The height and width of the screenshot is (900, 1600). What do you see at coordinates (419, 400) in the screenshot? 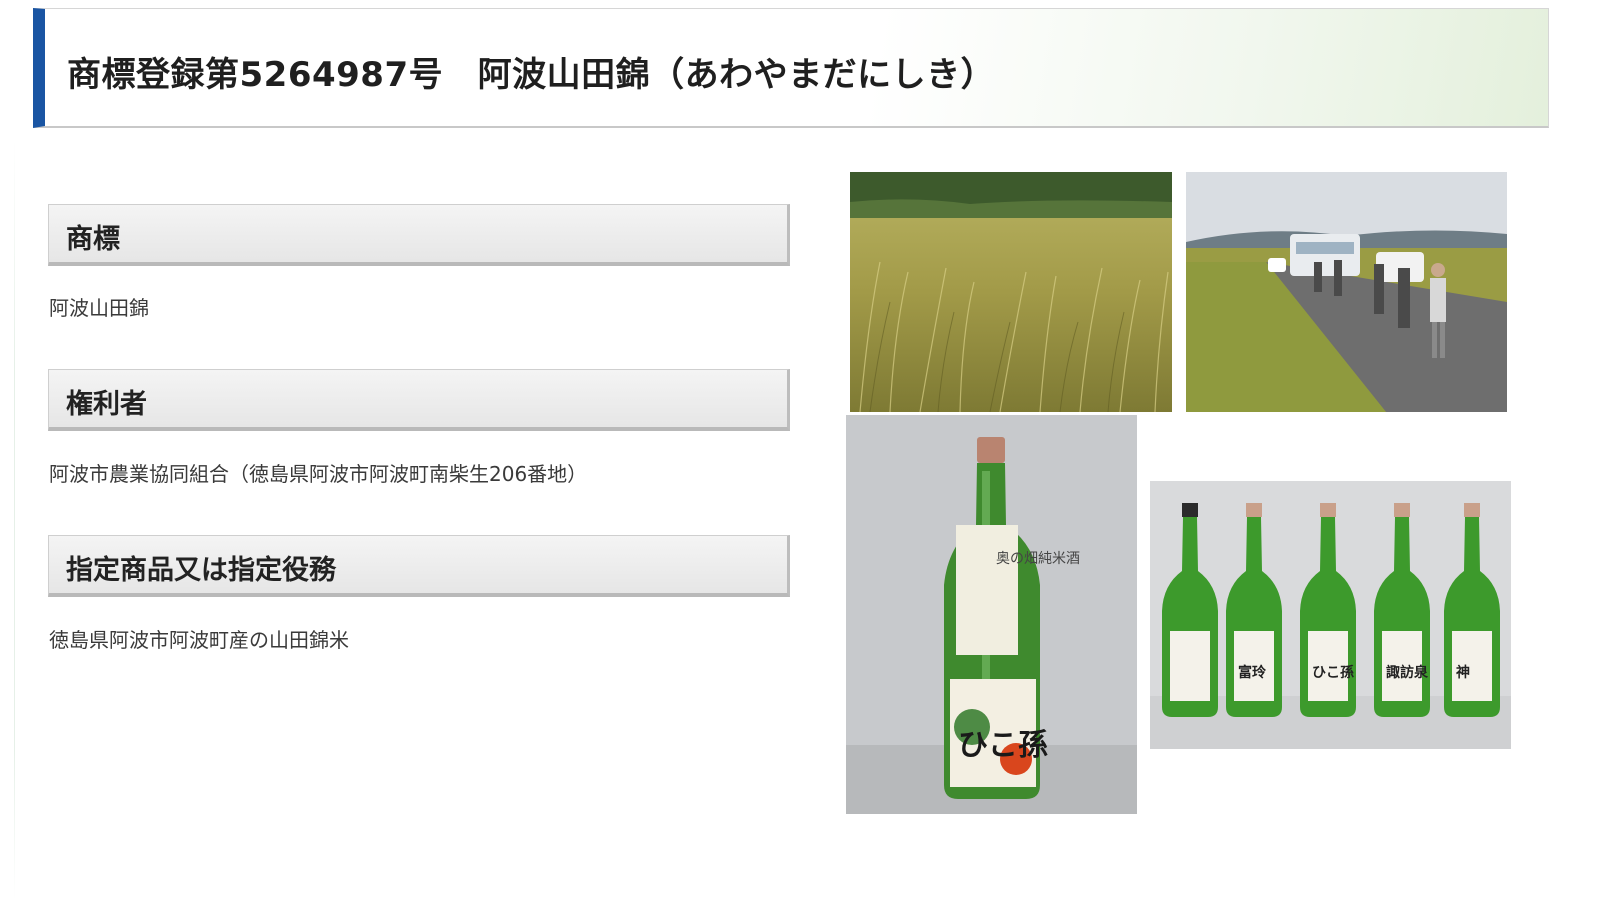
I see `section-heading-rights-holder: 権利者` at bounding box center [419, 400].